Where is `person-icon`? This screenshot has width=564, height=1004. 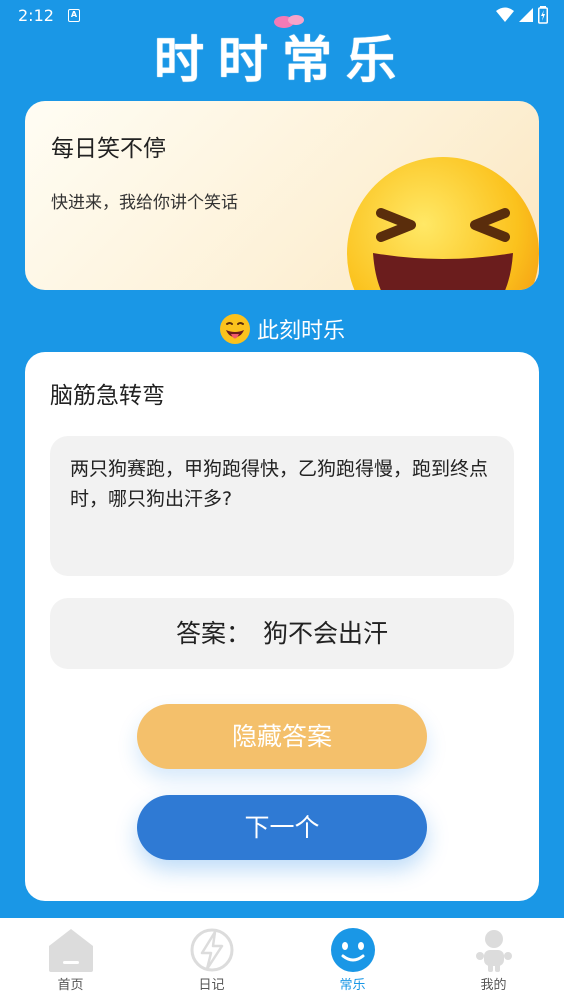
person-icon is located at coordinates (493, 951).